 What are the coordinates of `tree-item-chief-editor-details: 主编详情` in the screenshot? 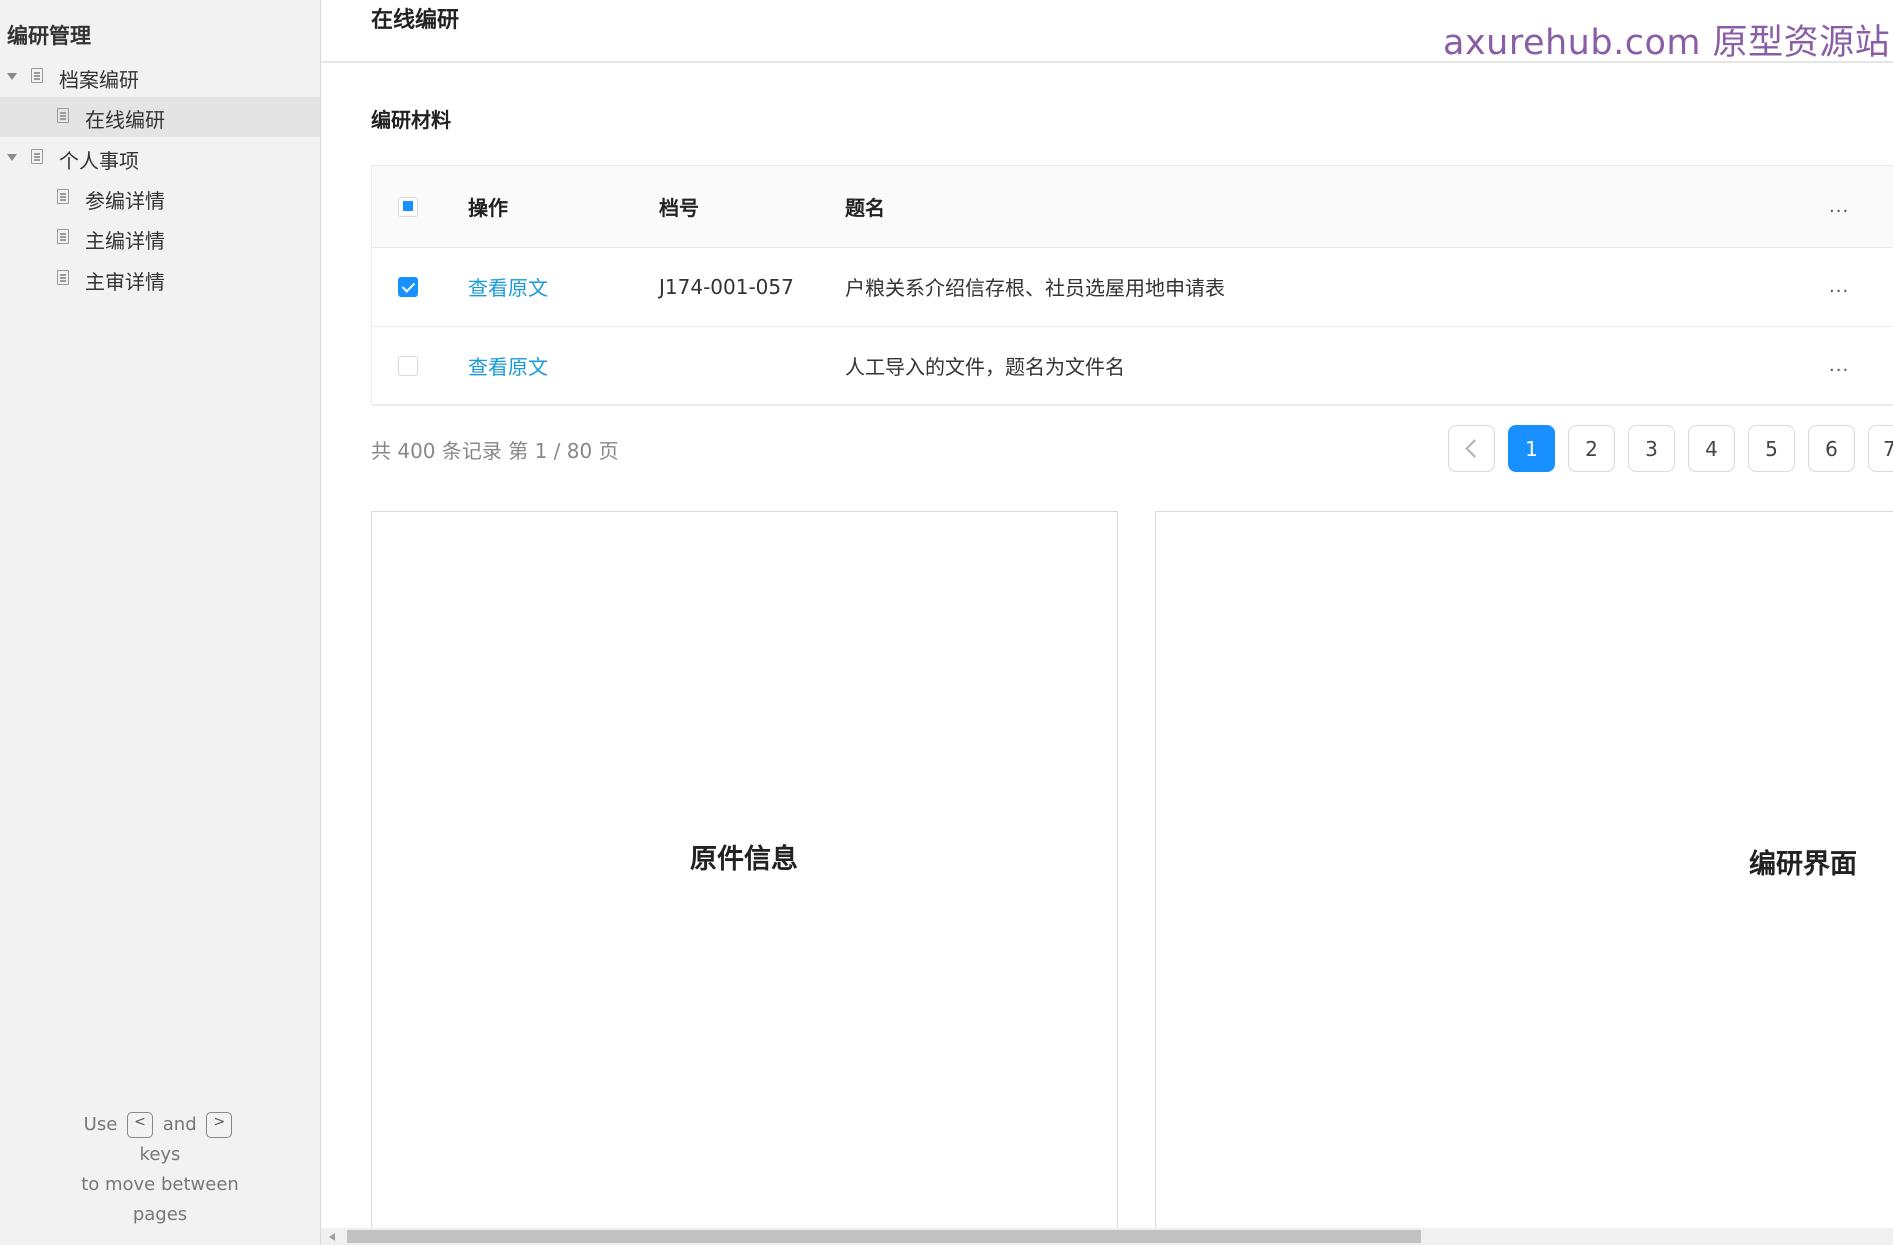 It's located at (160, 238).